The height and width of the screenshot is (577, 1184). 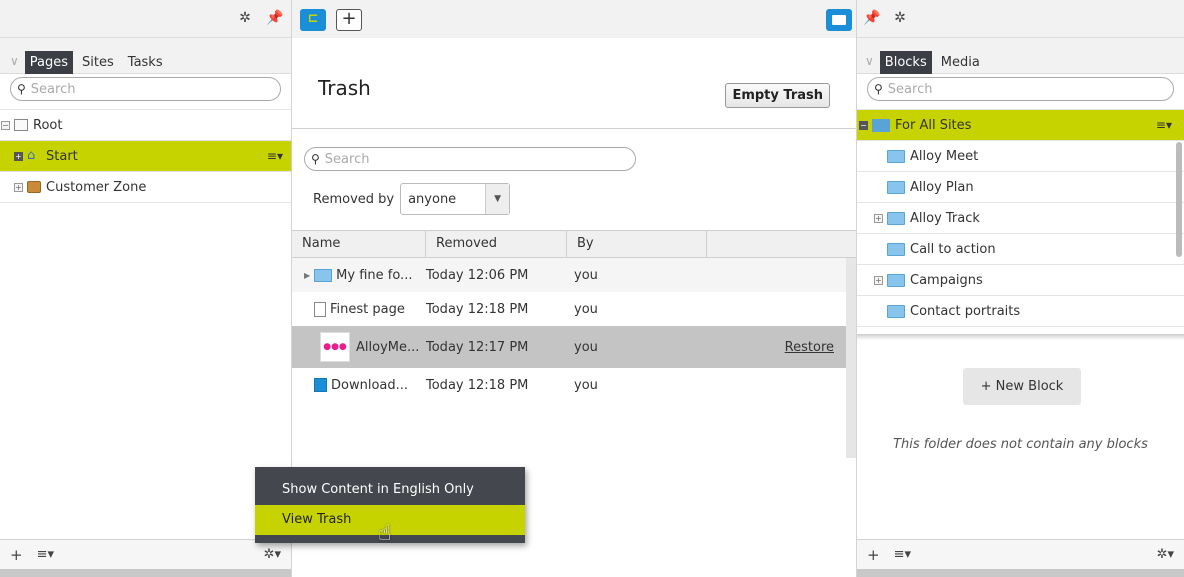 I want to click on menu-item-show-english-only: Show Content in English Only, so click(x=390, y=490).